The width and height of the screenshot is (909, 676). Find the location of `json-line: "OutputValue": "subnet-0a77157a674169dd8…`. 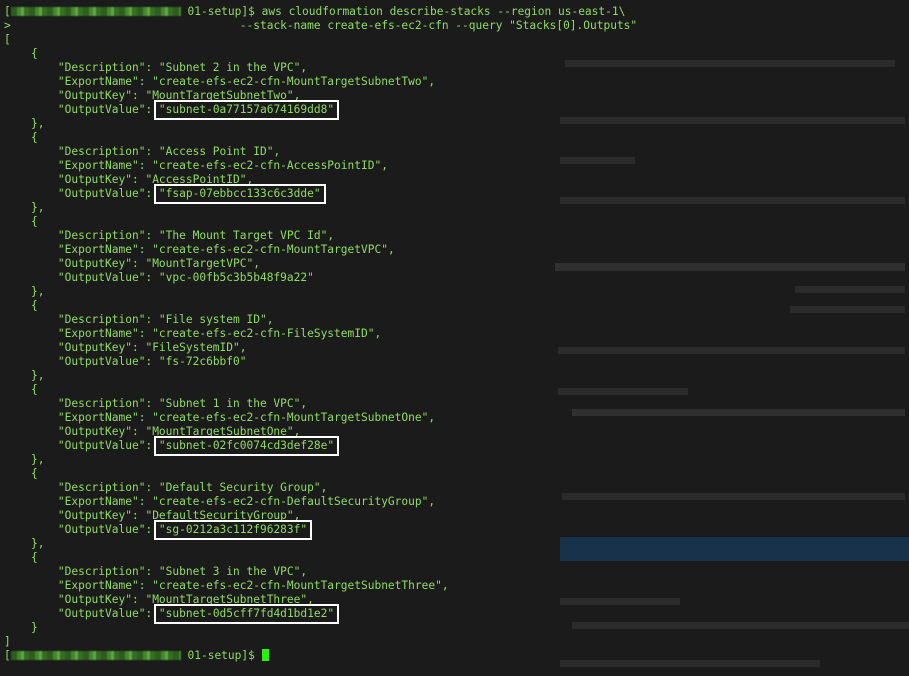

json-line: "OutputValue": "subnet-0a77157a674169dd8… is located at coordinates (169, 109).